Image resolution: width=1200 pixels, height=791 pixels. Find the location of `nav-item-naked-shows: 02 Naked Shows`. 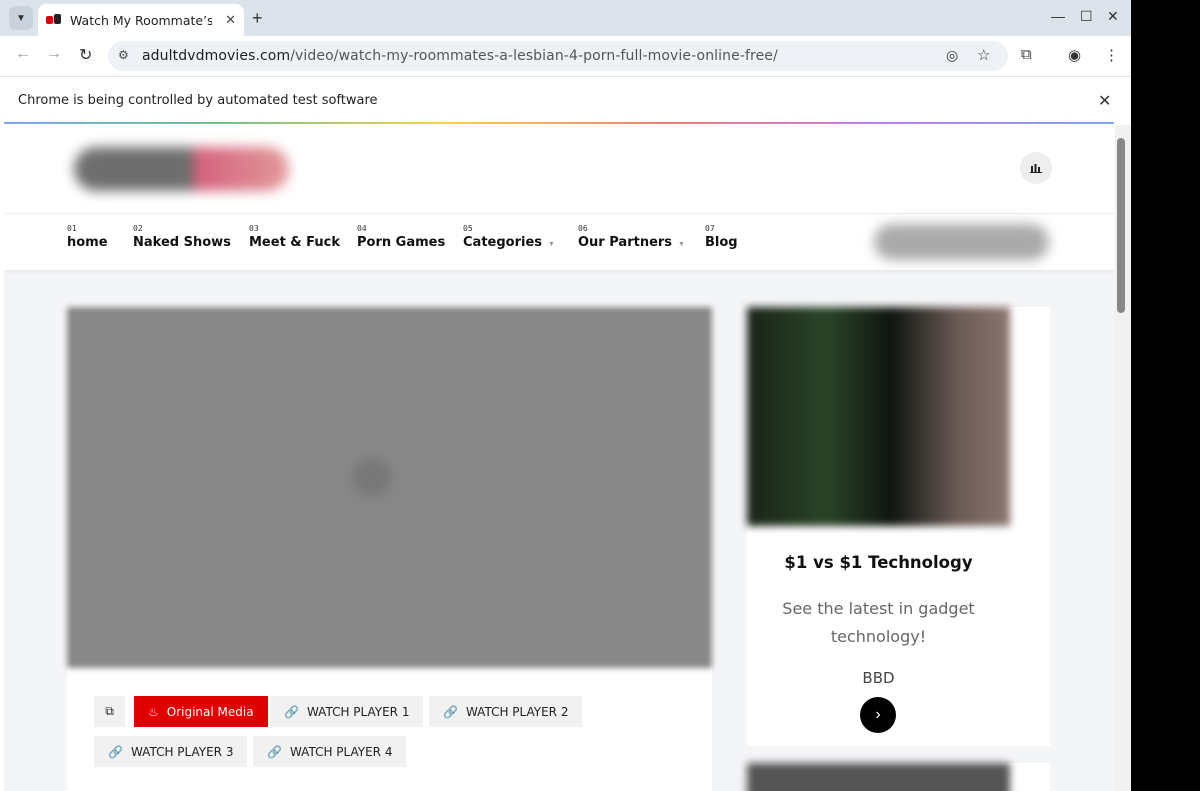

nav-item-naked-shows: 02 Naked Shows is located at coordinates (182, 237).